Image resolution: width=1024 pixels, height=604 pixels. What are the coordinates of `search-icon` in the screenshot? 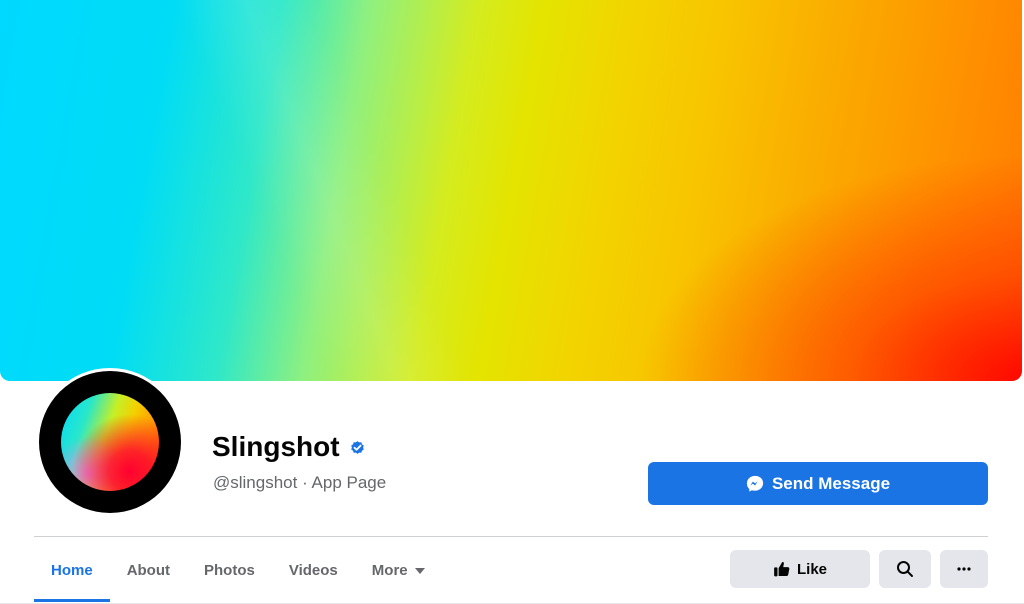 It's located at (905, 569).